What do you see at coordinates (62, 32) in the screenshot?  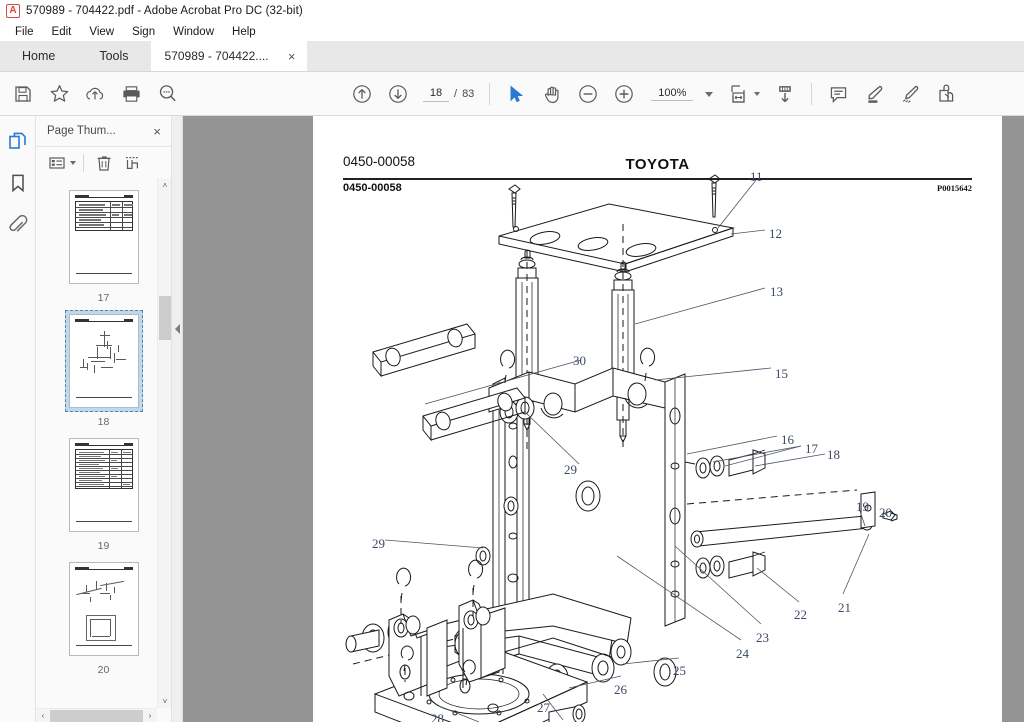 I see `menu-edit: Edit` at bounding box center [62, 32].